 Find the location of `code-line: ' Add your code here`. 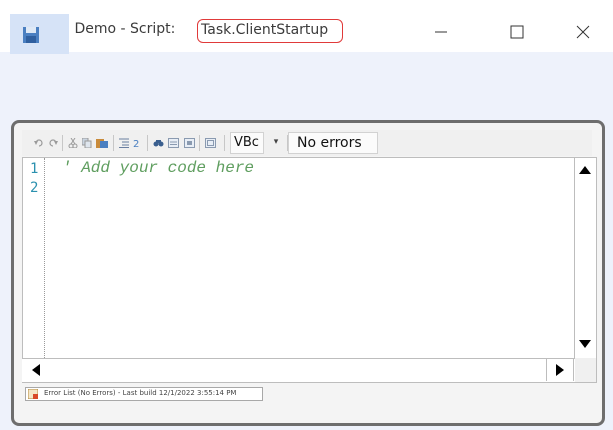

code-line: ' Add your code here is located at coordinates (158, 168).